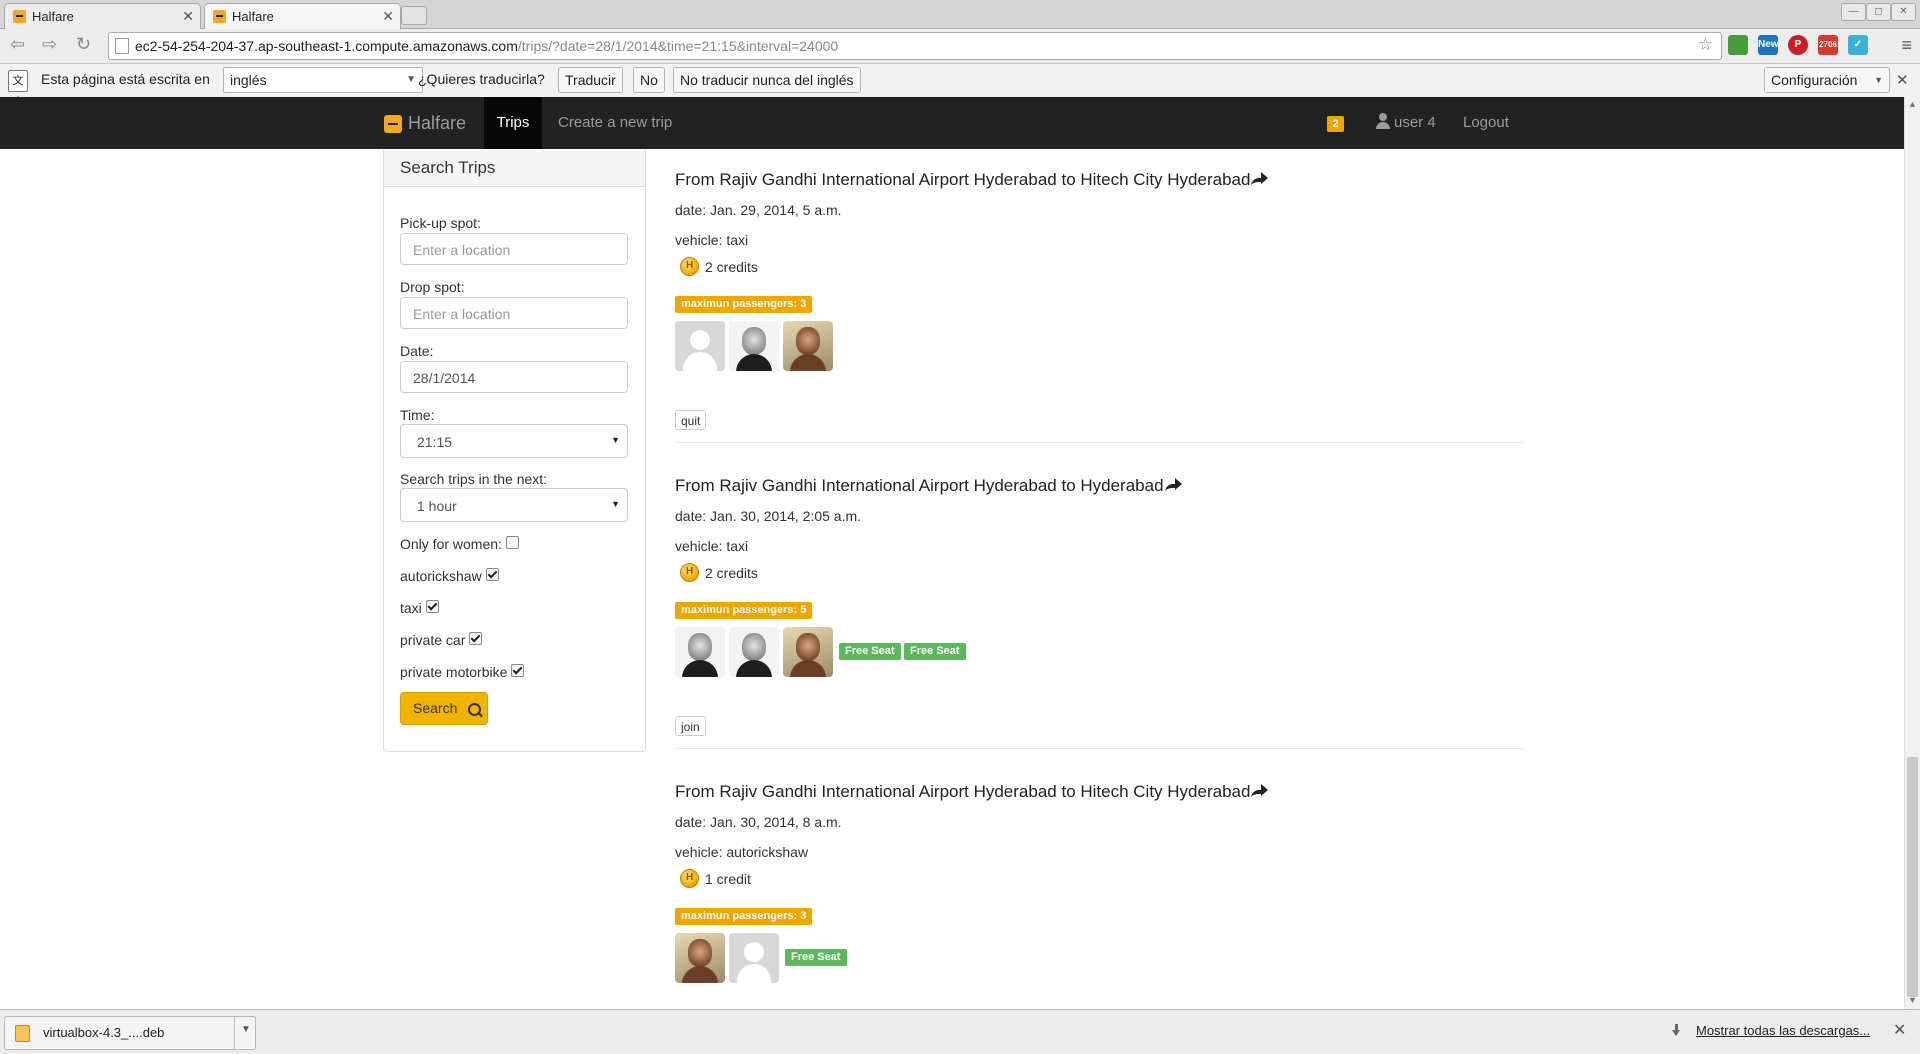  What do you see at coordinates (1903, 12) in the screenshot?
I see `close-window-button: ✕` at bounding box center [1903, 12].